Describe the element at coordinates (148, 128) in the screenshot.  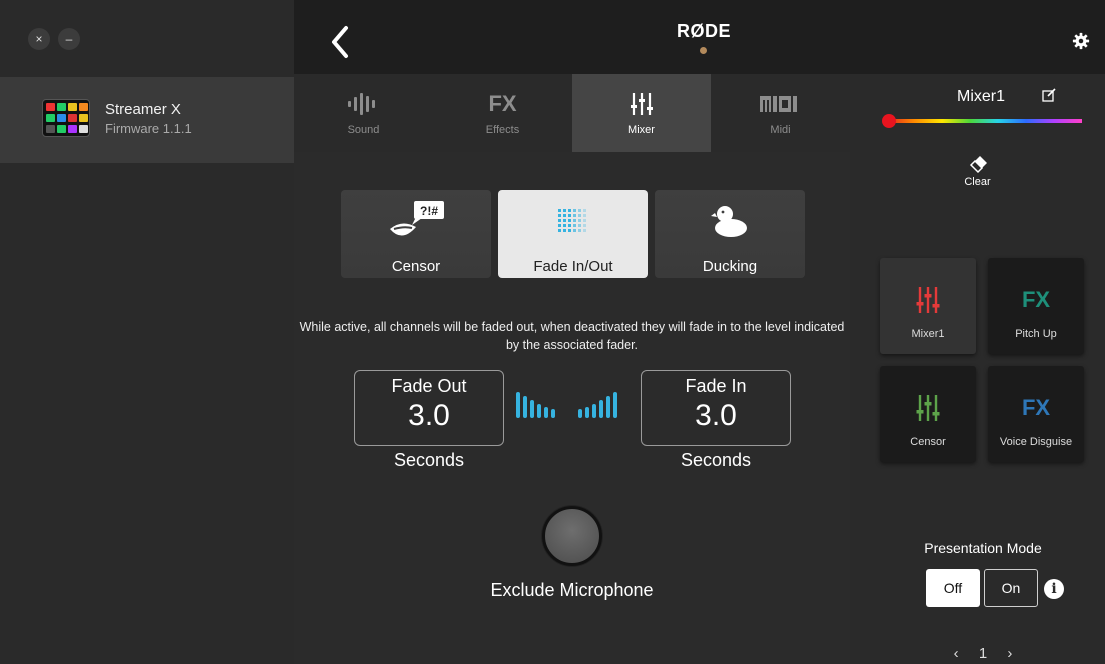
I see `device-firmware: Firmware 1.1.1` at that location.